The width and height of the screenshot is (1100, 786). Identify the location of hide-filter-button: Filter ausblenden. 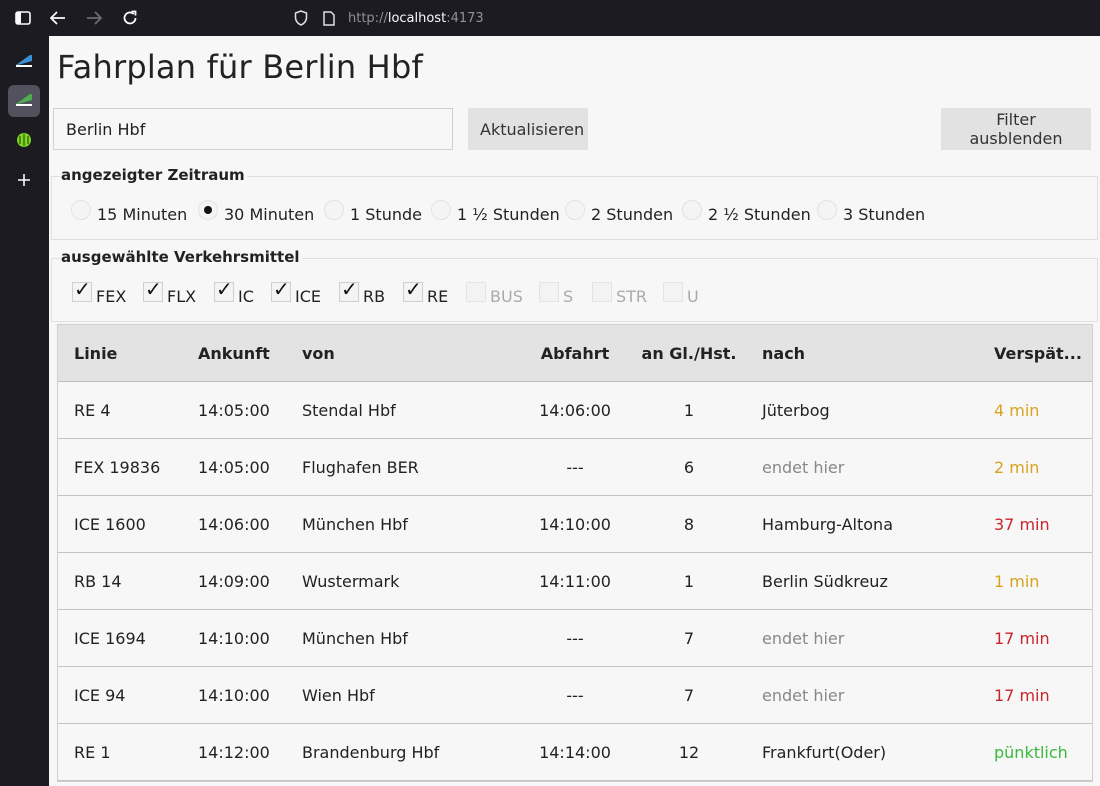
(1016, 129).